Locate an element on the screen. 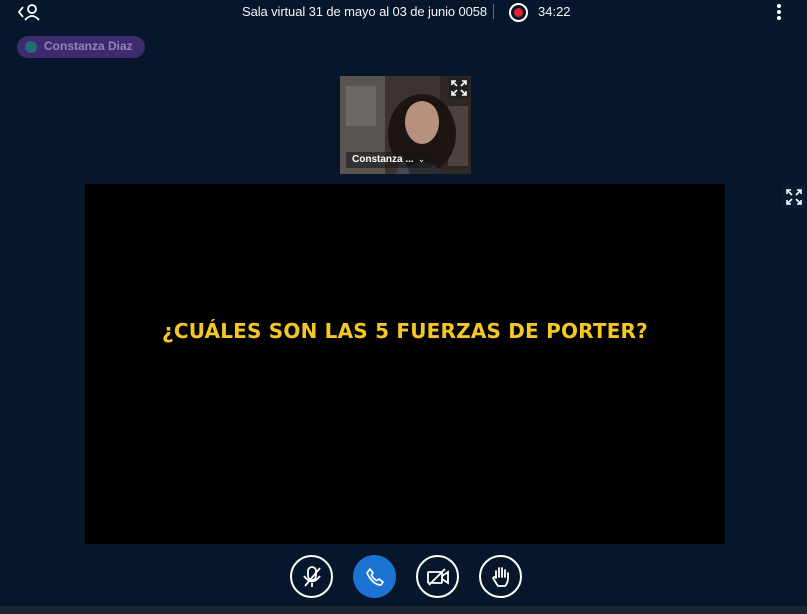 The image size is (807, 614). user-list-icon is located at coordinates (28, 12).